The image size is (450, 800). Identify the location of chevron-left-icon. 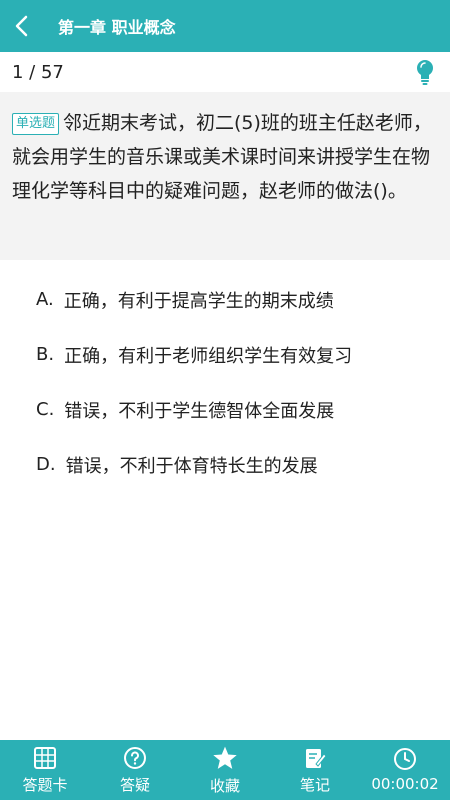
(21, 26).